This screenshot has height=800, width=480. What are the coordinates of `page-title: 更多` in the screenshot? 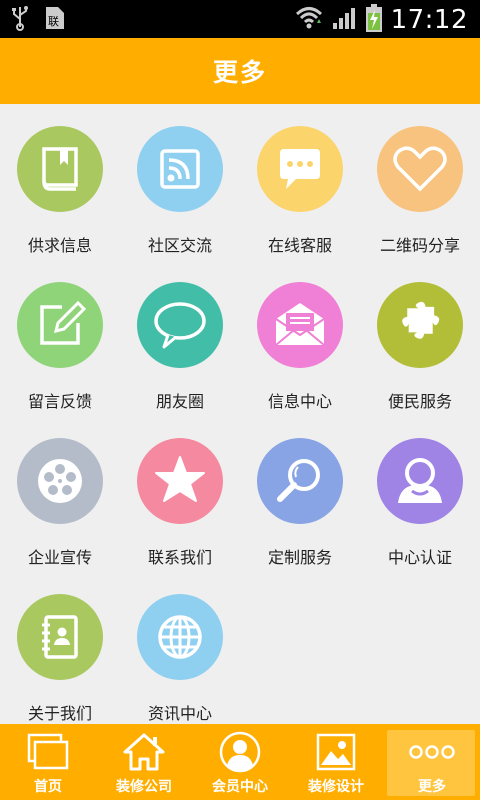 It's located at (239, 72).